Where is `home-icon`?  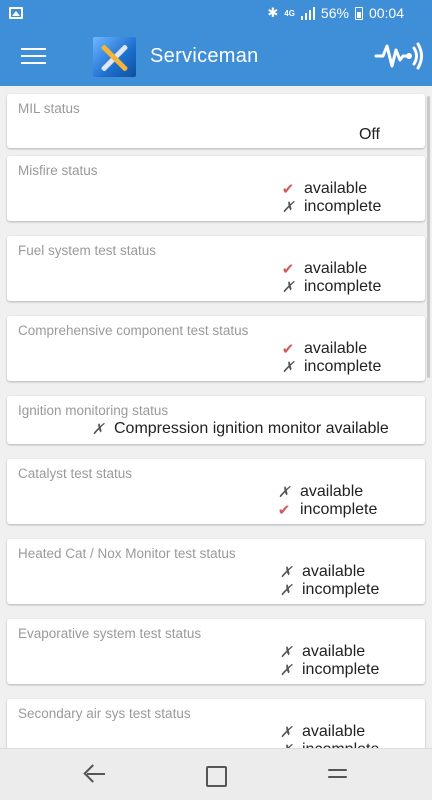 home-icon is located at coordinates (216, 775).